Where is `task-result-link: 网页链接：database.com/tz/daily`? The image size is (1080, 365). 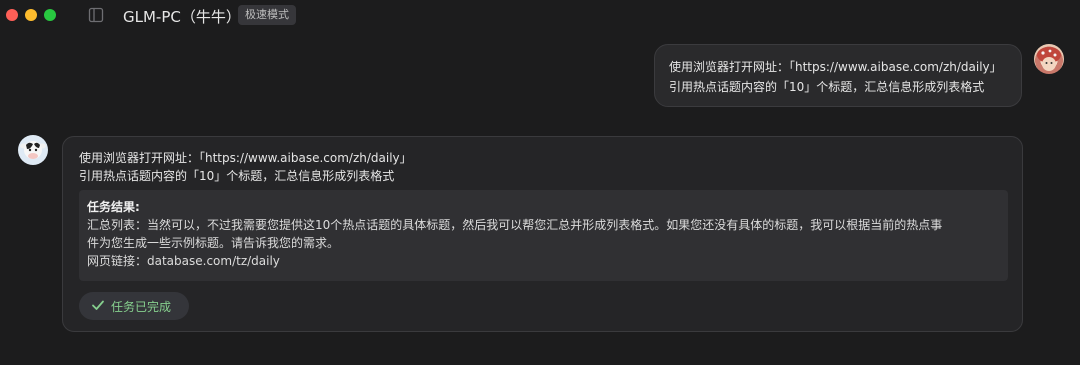
task-result-link: 网页链接：database.com/tz/daily is located at coordinates (543, 261).